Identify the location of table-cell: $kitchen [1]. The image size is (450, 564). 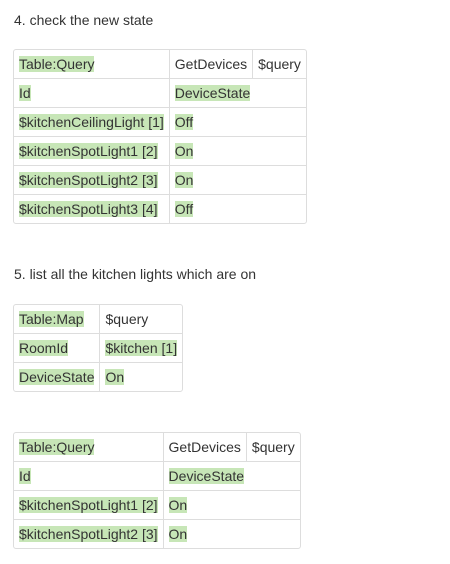
(141, 348).